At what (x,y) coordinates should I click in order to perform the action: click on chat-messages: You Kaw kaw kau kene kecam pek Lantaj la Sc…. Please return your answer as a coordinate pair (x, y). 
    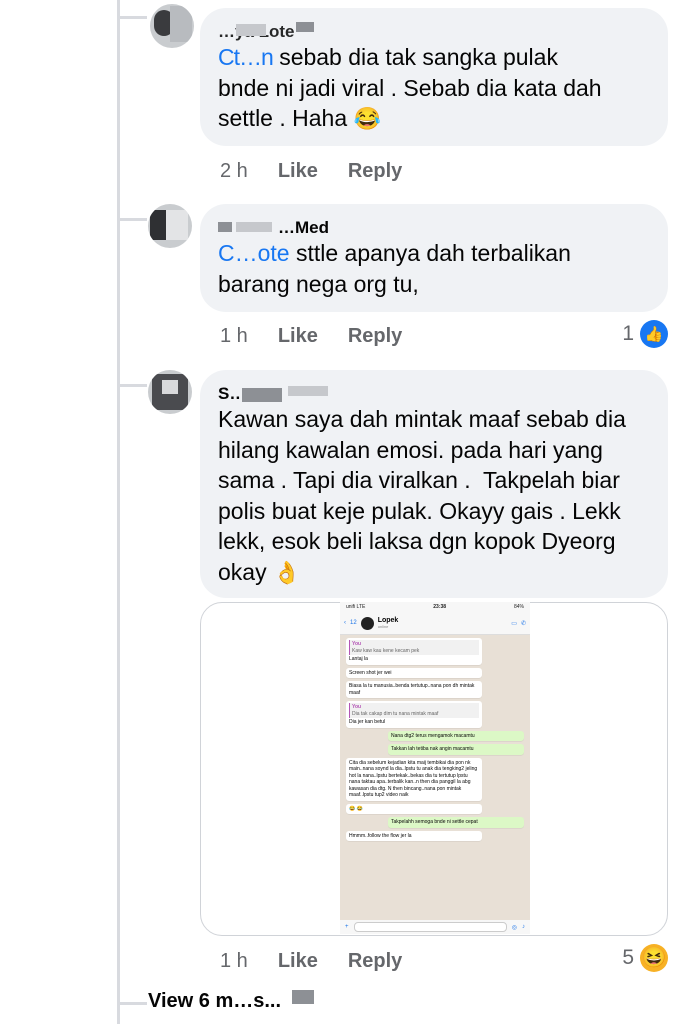
    Looking at the image, I should click on (435, 741).